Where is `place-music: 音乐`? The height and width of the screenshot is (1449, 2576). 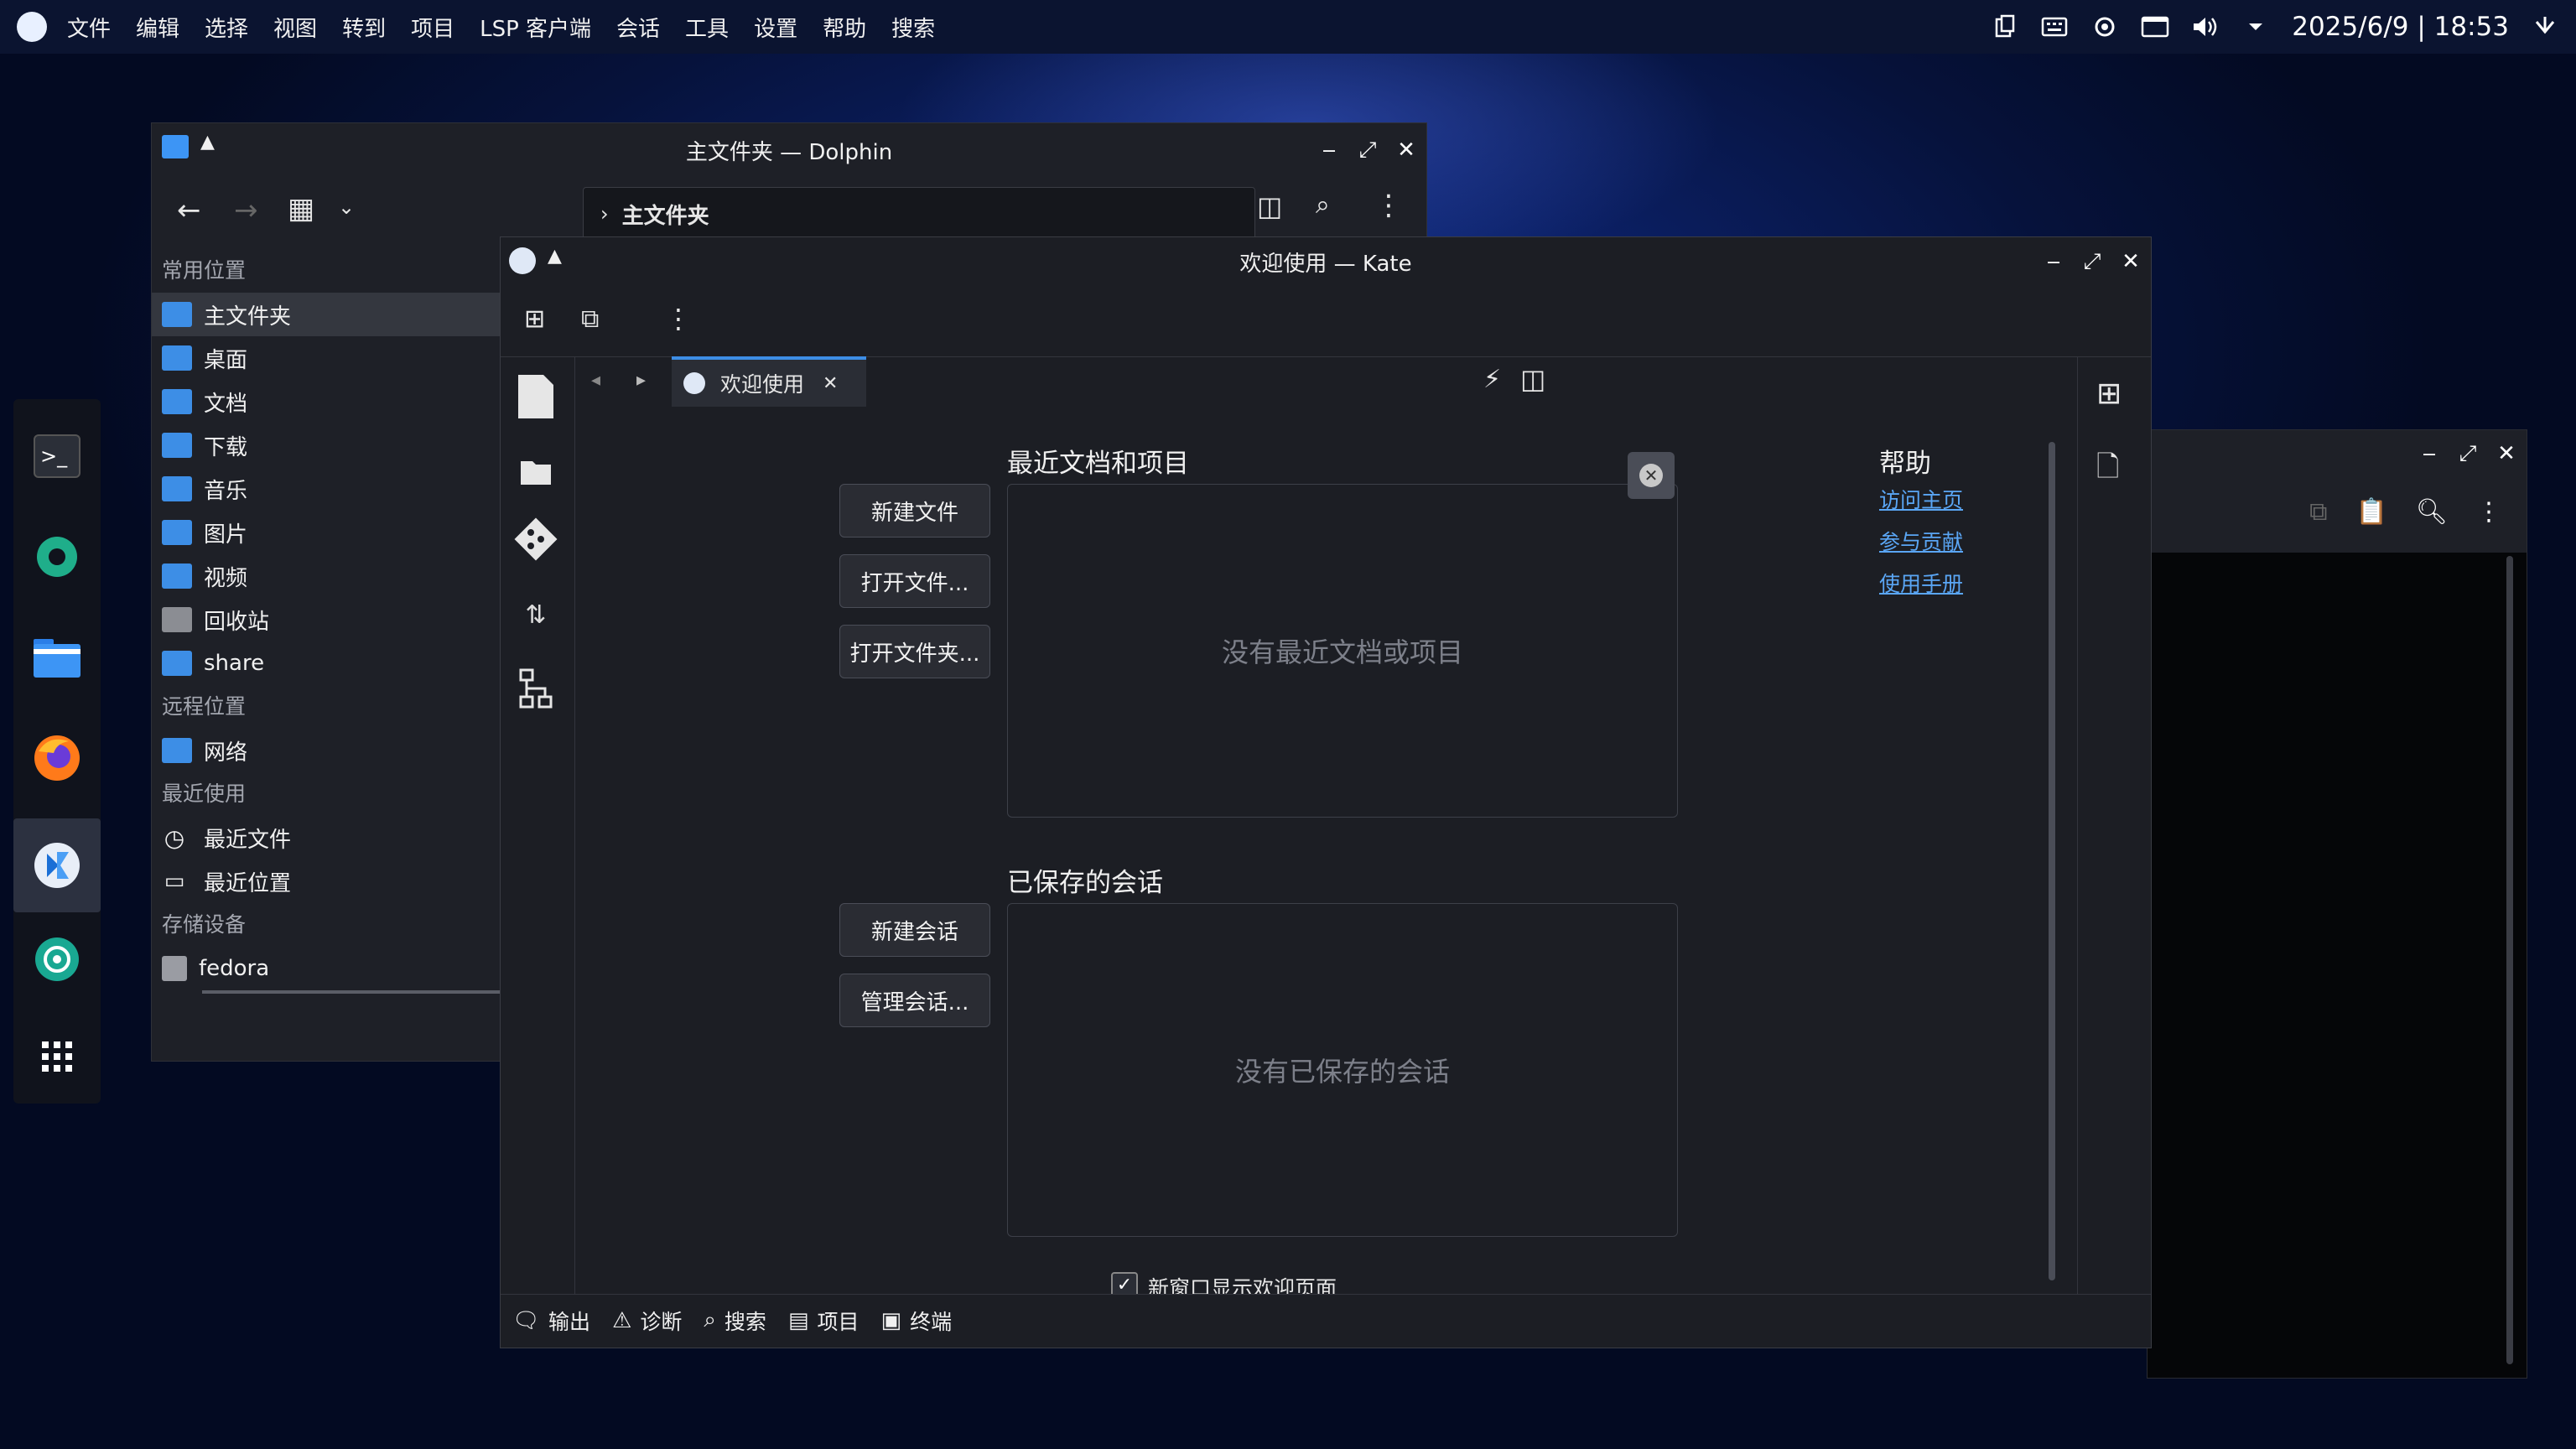 place-music: 音乐 is located at coordinates (328, 489).